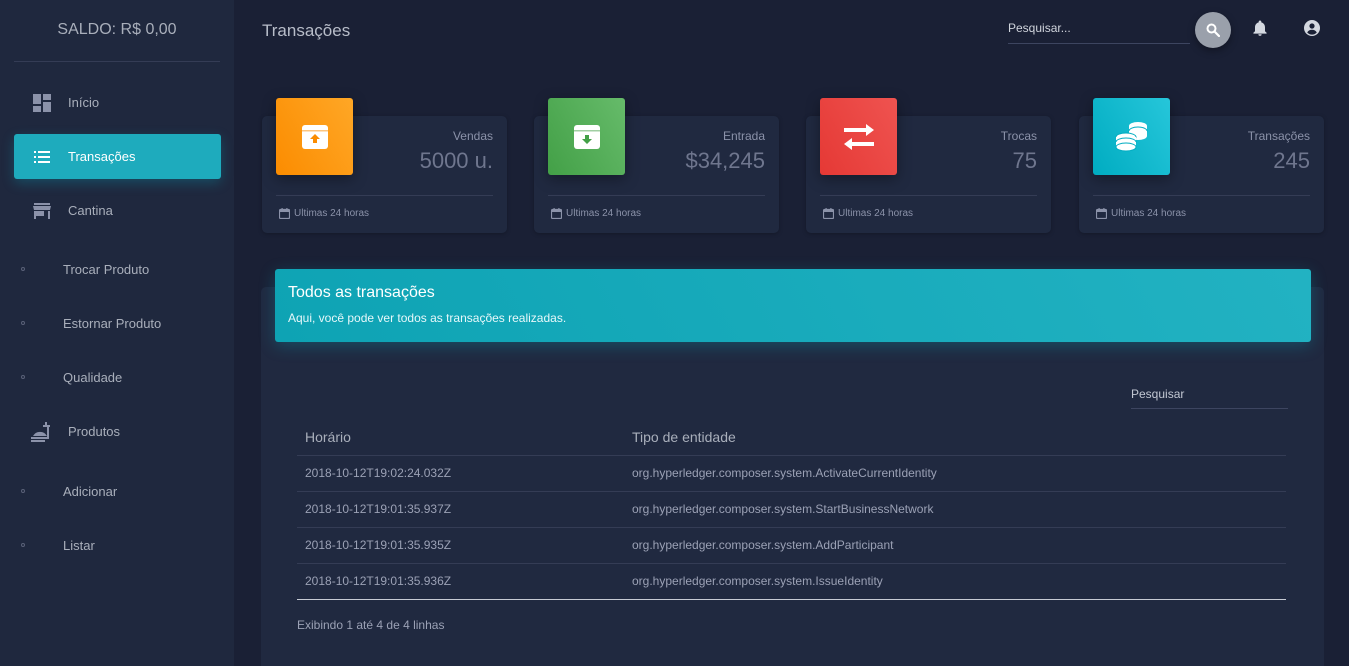 Image resolution: width=1349 pixels, height=666 pixels. I want to click on list-icon, so click(42, 157).